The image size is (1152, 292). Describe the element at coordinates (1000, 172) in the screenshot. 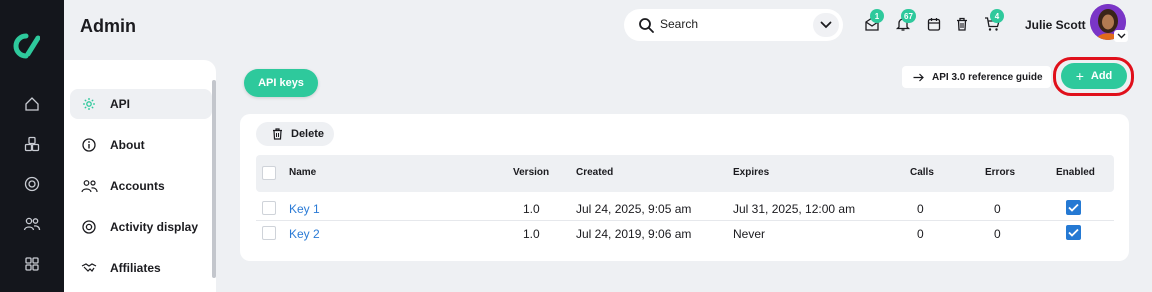

I see `column-header-errors: Errors` at that location.